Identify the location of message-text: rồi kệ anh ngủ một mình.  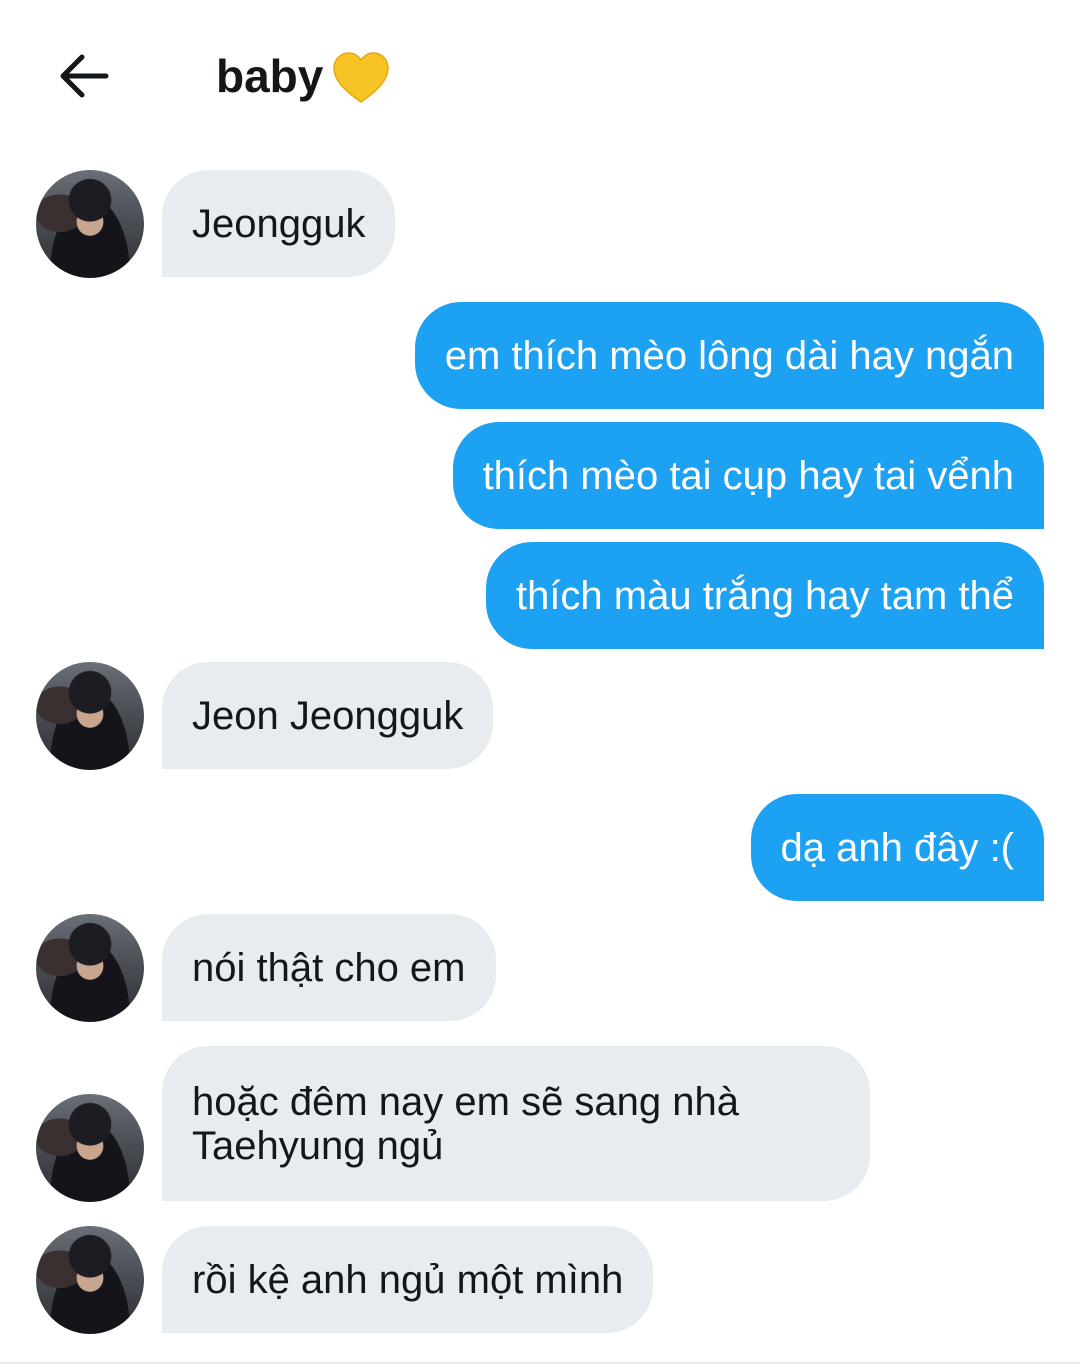
(408, 1279).